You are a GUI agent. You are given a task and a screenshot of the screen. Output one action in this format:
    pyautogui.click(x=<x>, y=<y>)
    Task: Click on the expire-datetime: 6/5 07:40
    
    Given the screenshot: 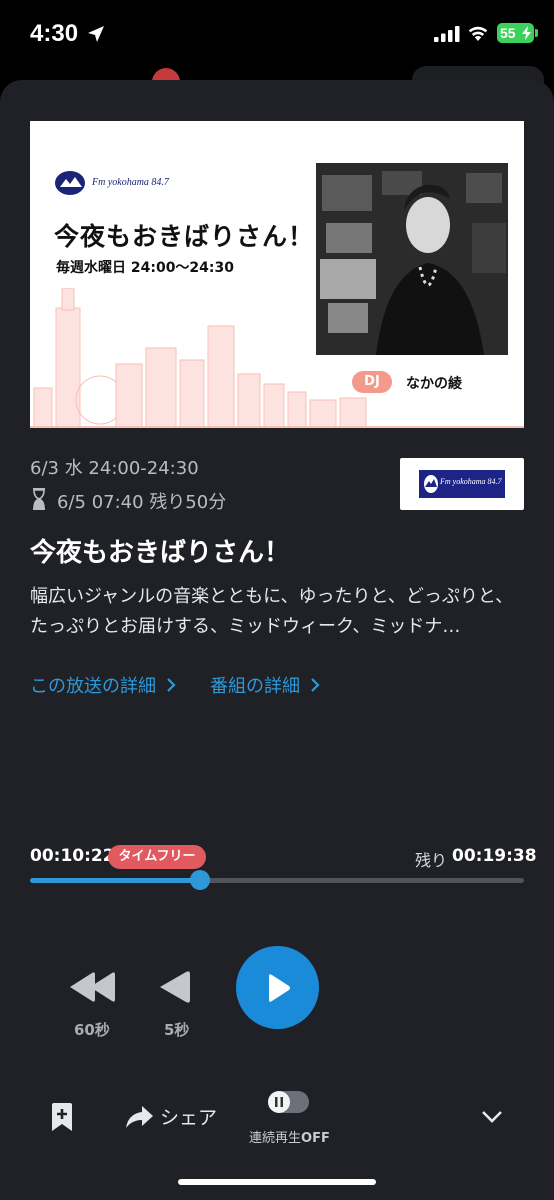 What is the action you would take?
    pyautogui.click(x=100, y=502)
    